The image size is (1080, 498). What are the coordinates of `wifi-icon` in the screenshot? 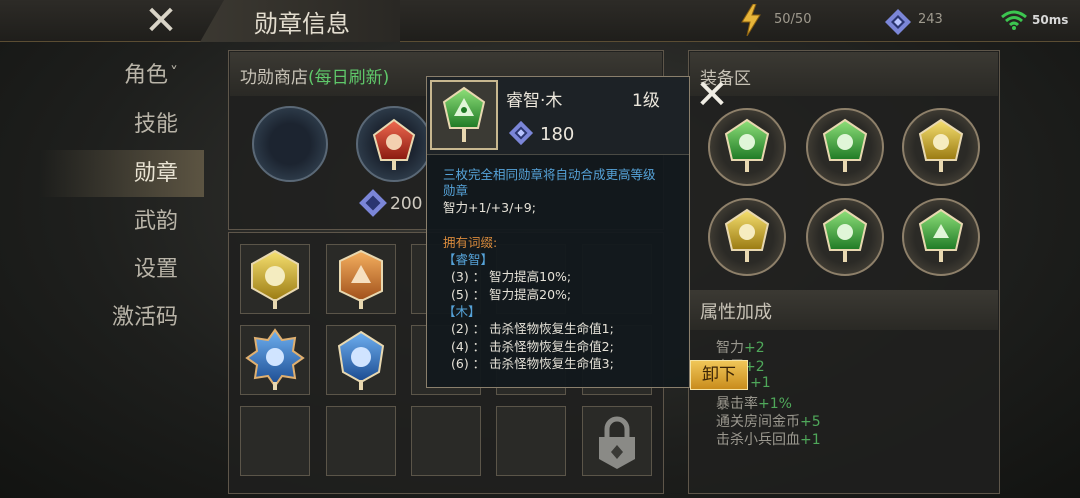 It's located at (1014, 20).